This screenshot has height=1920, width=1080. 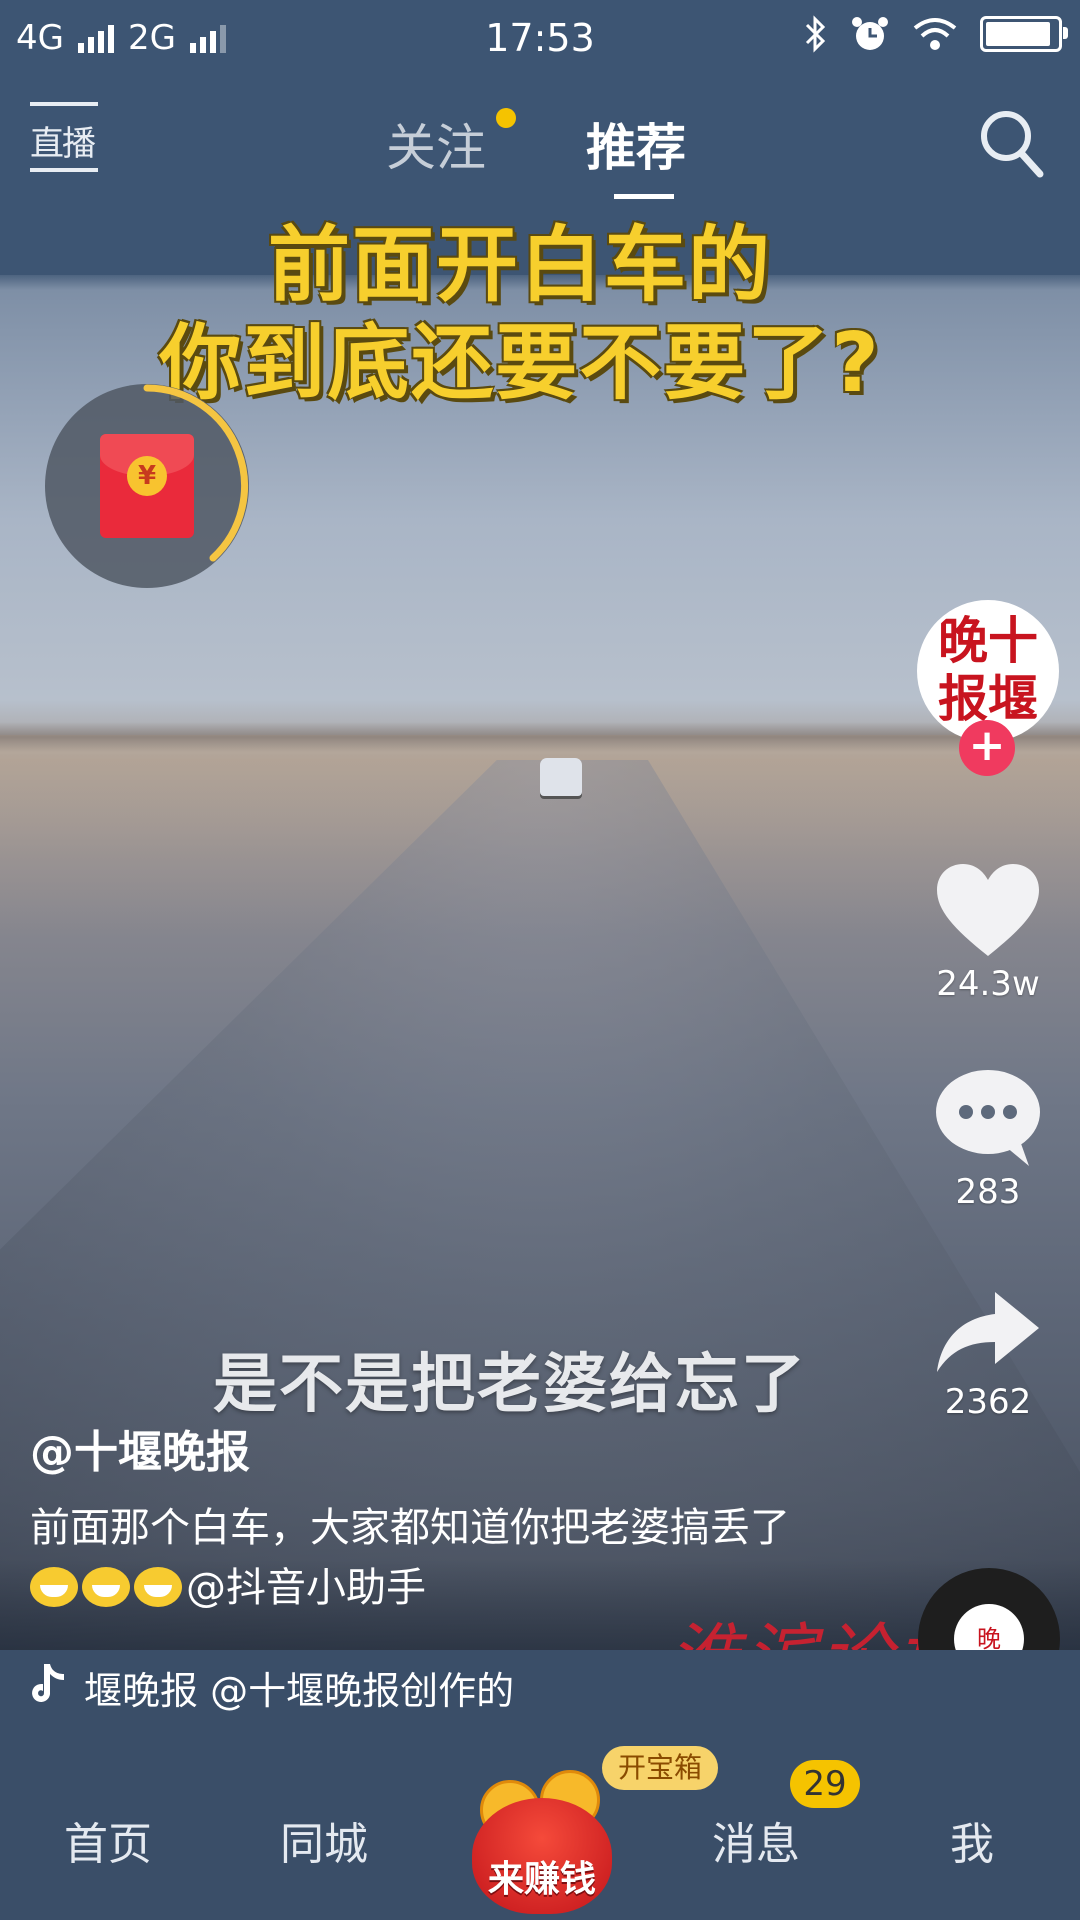 I want to click on wifi-icon, so click(x=935, y=34).